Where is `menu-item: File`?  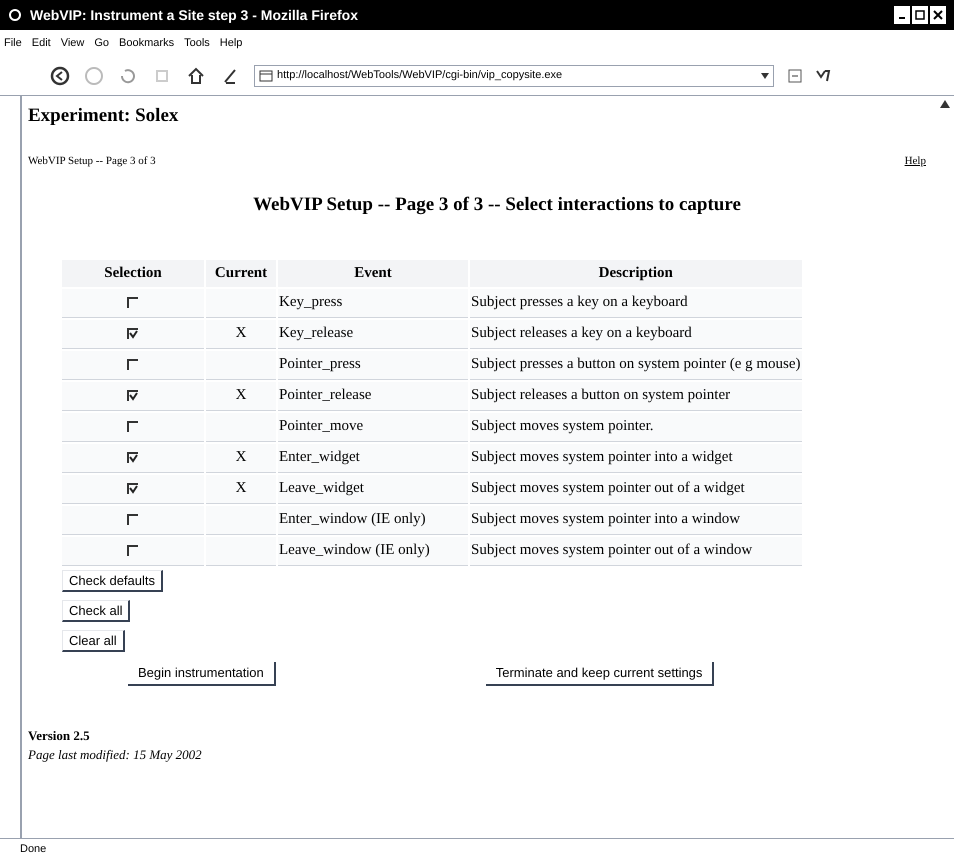 menu-item: File is located at coordinates (13, 43).